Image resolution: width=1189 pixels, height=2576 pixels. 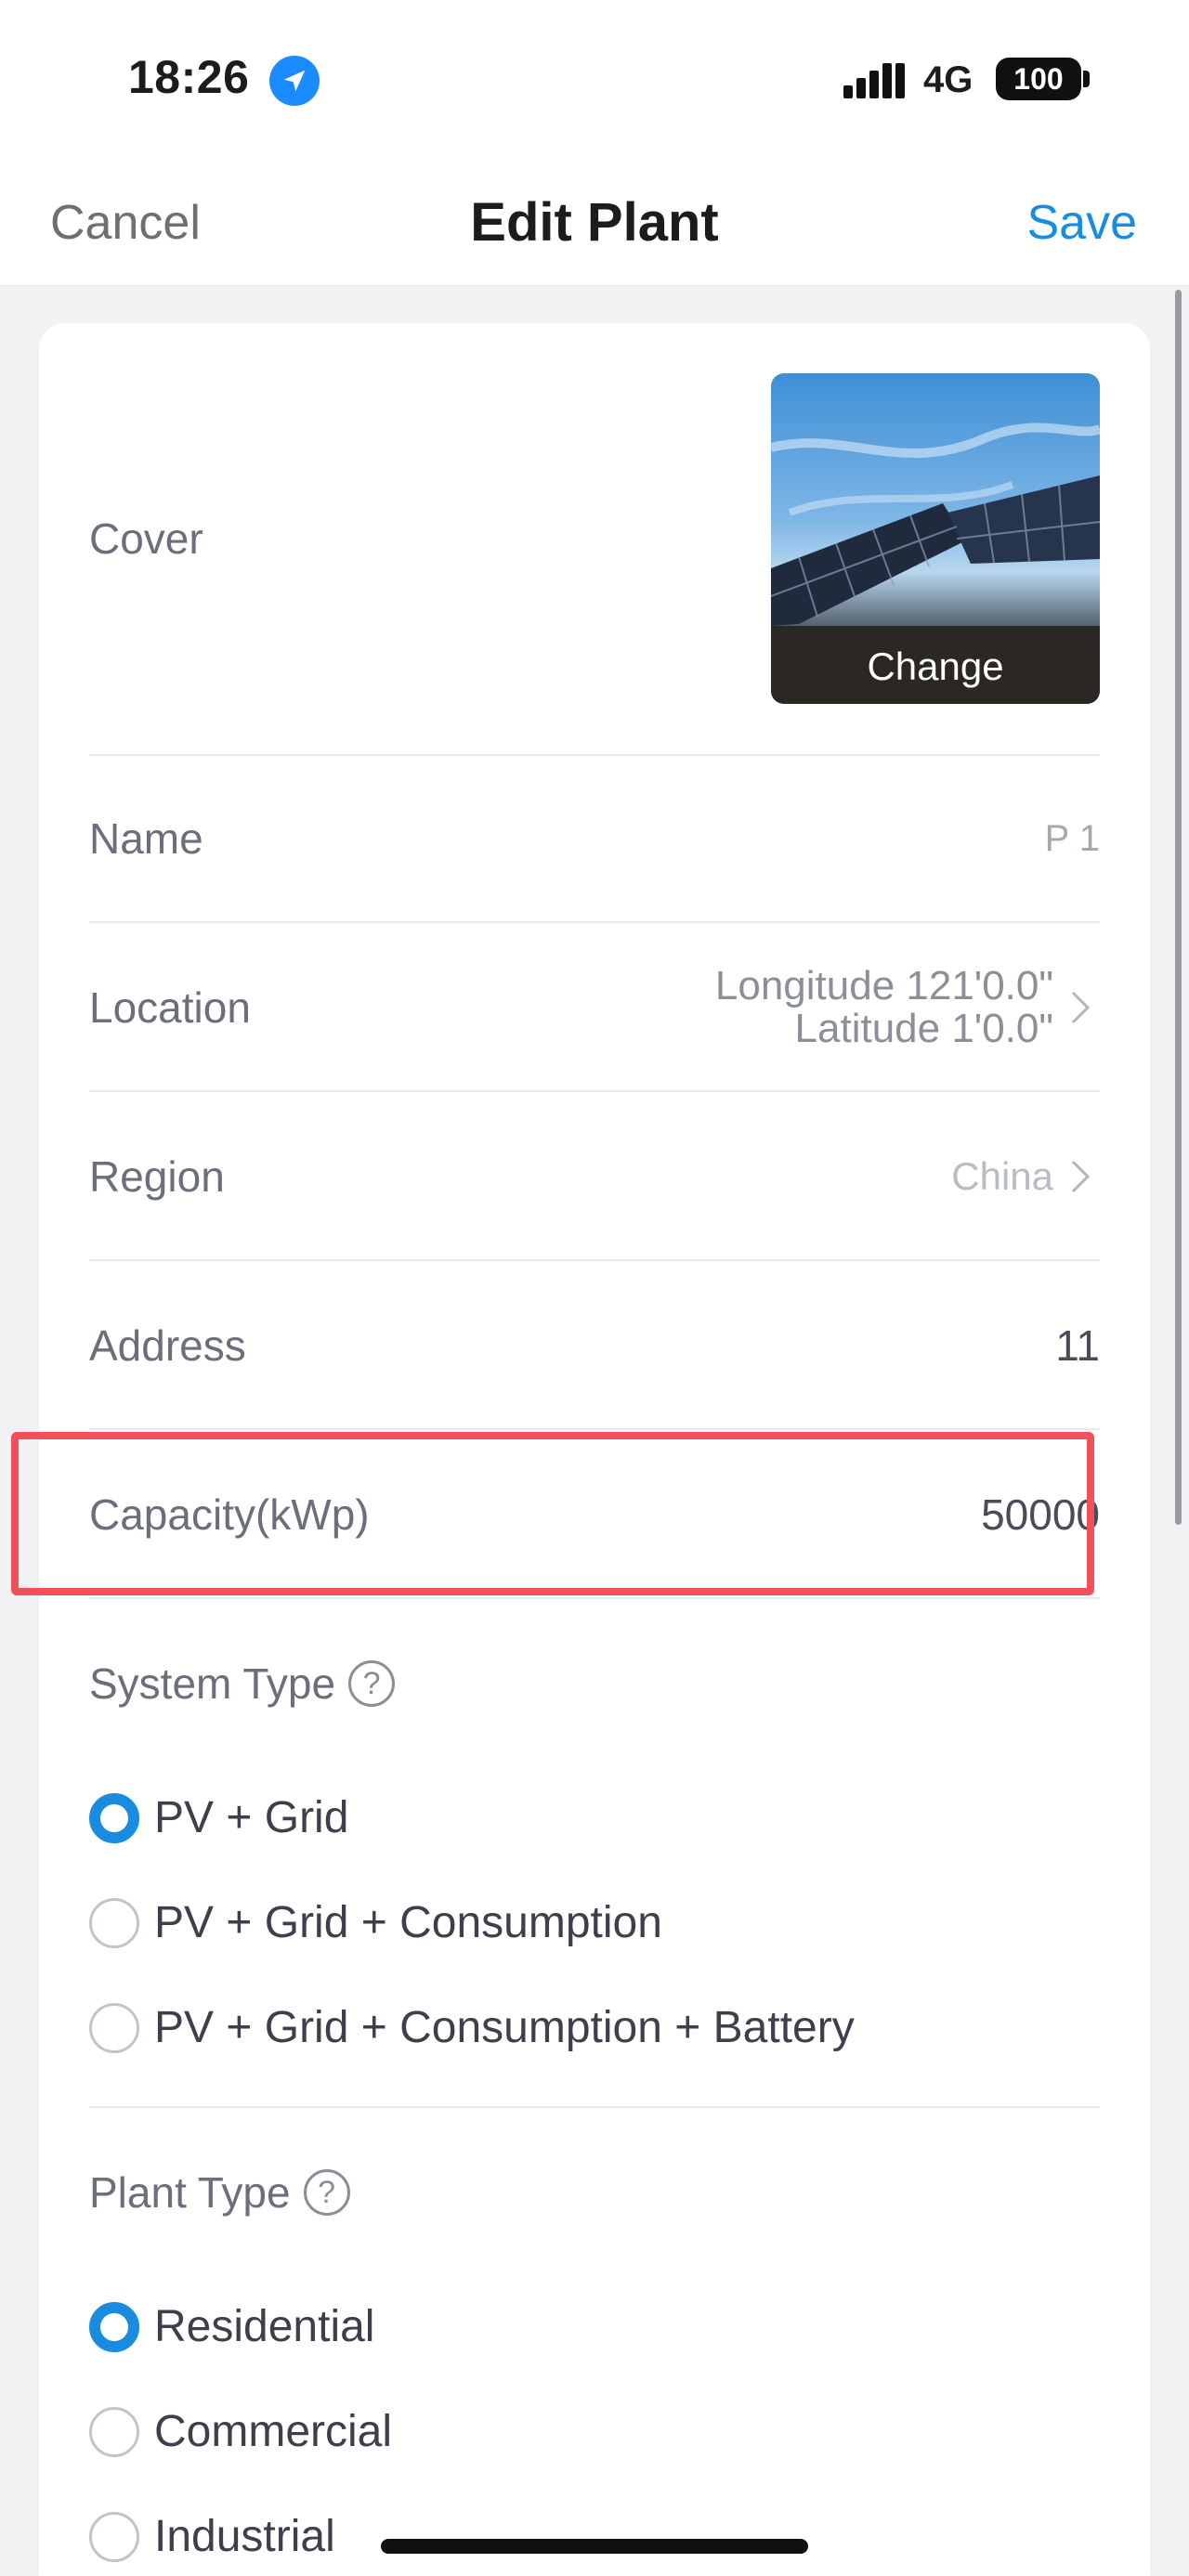 I want to click on cellular-signal-icon, so click(x=874, y=81).